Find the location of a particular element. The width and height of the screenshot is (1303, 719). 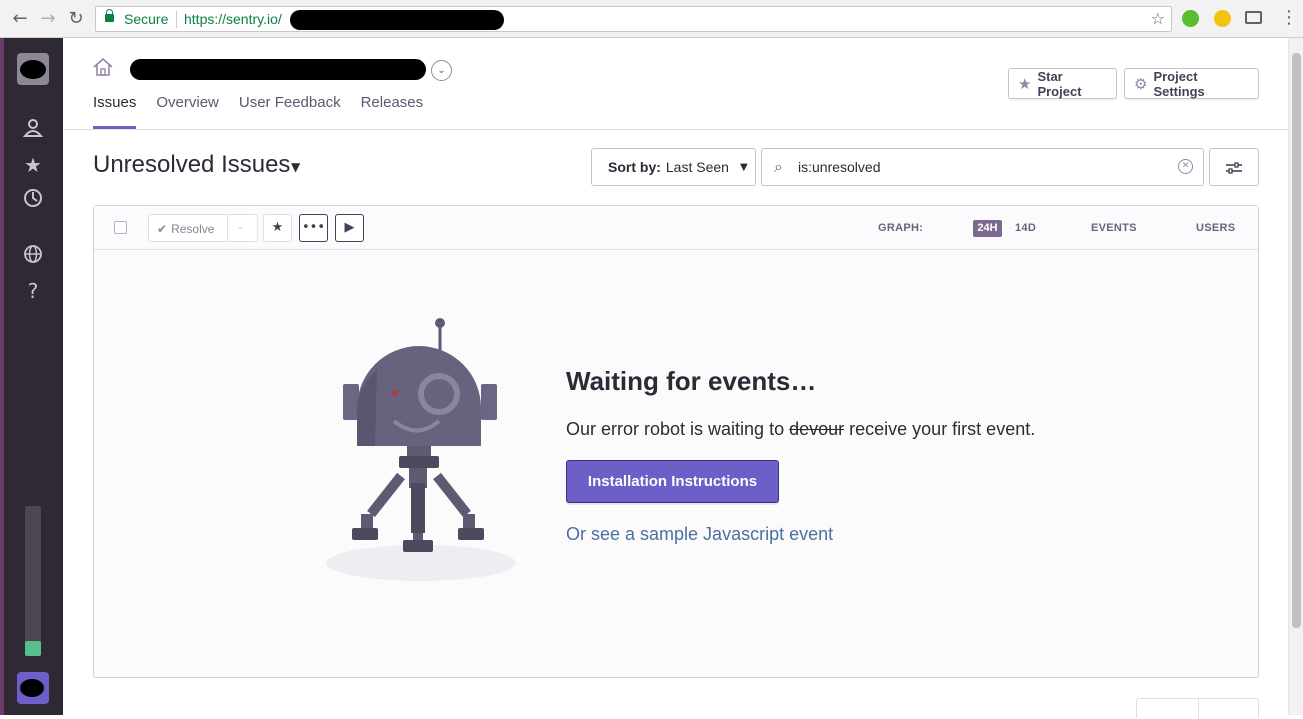

home-icon is located at coordinates (103, 67).